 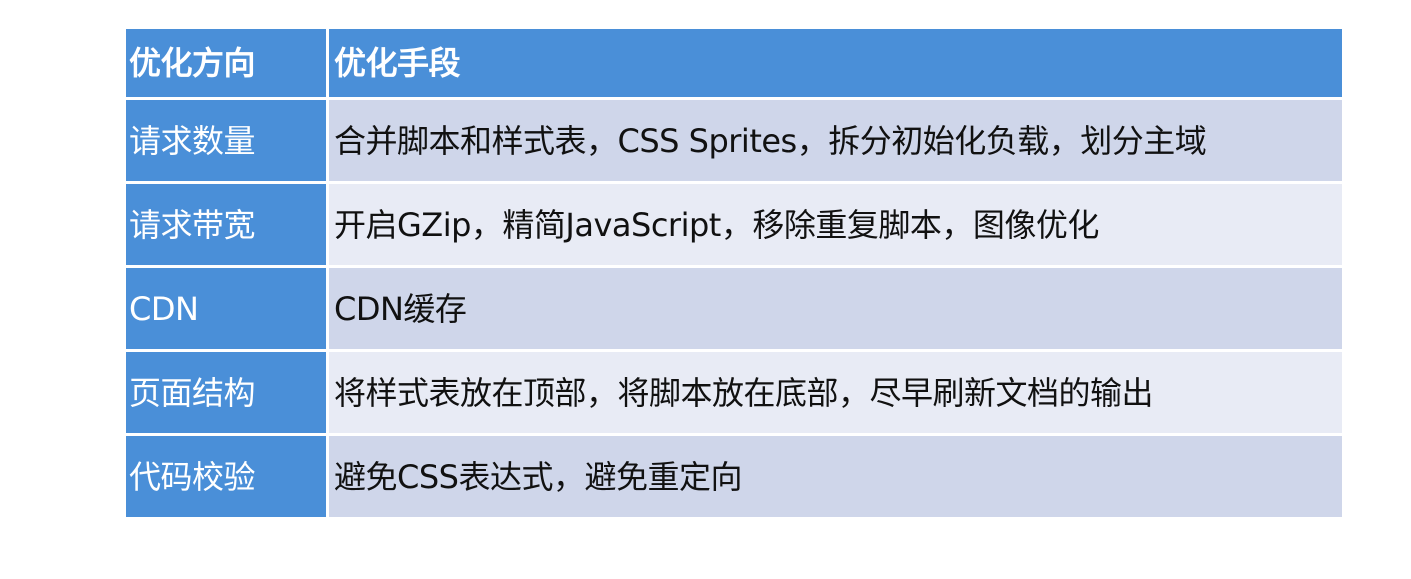 What do you see at coordinates (227, 394) in the screenshot?
I see `row-direction-cell: 页面结构` at bounding box center [227, 394].